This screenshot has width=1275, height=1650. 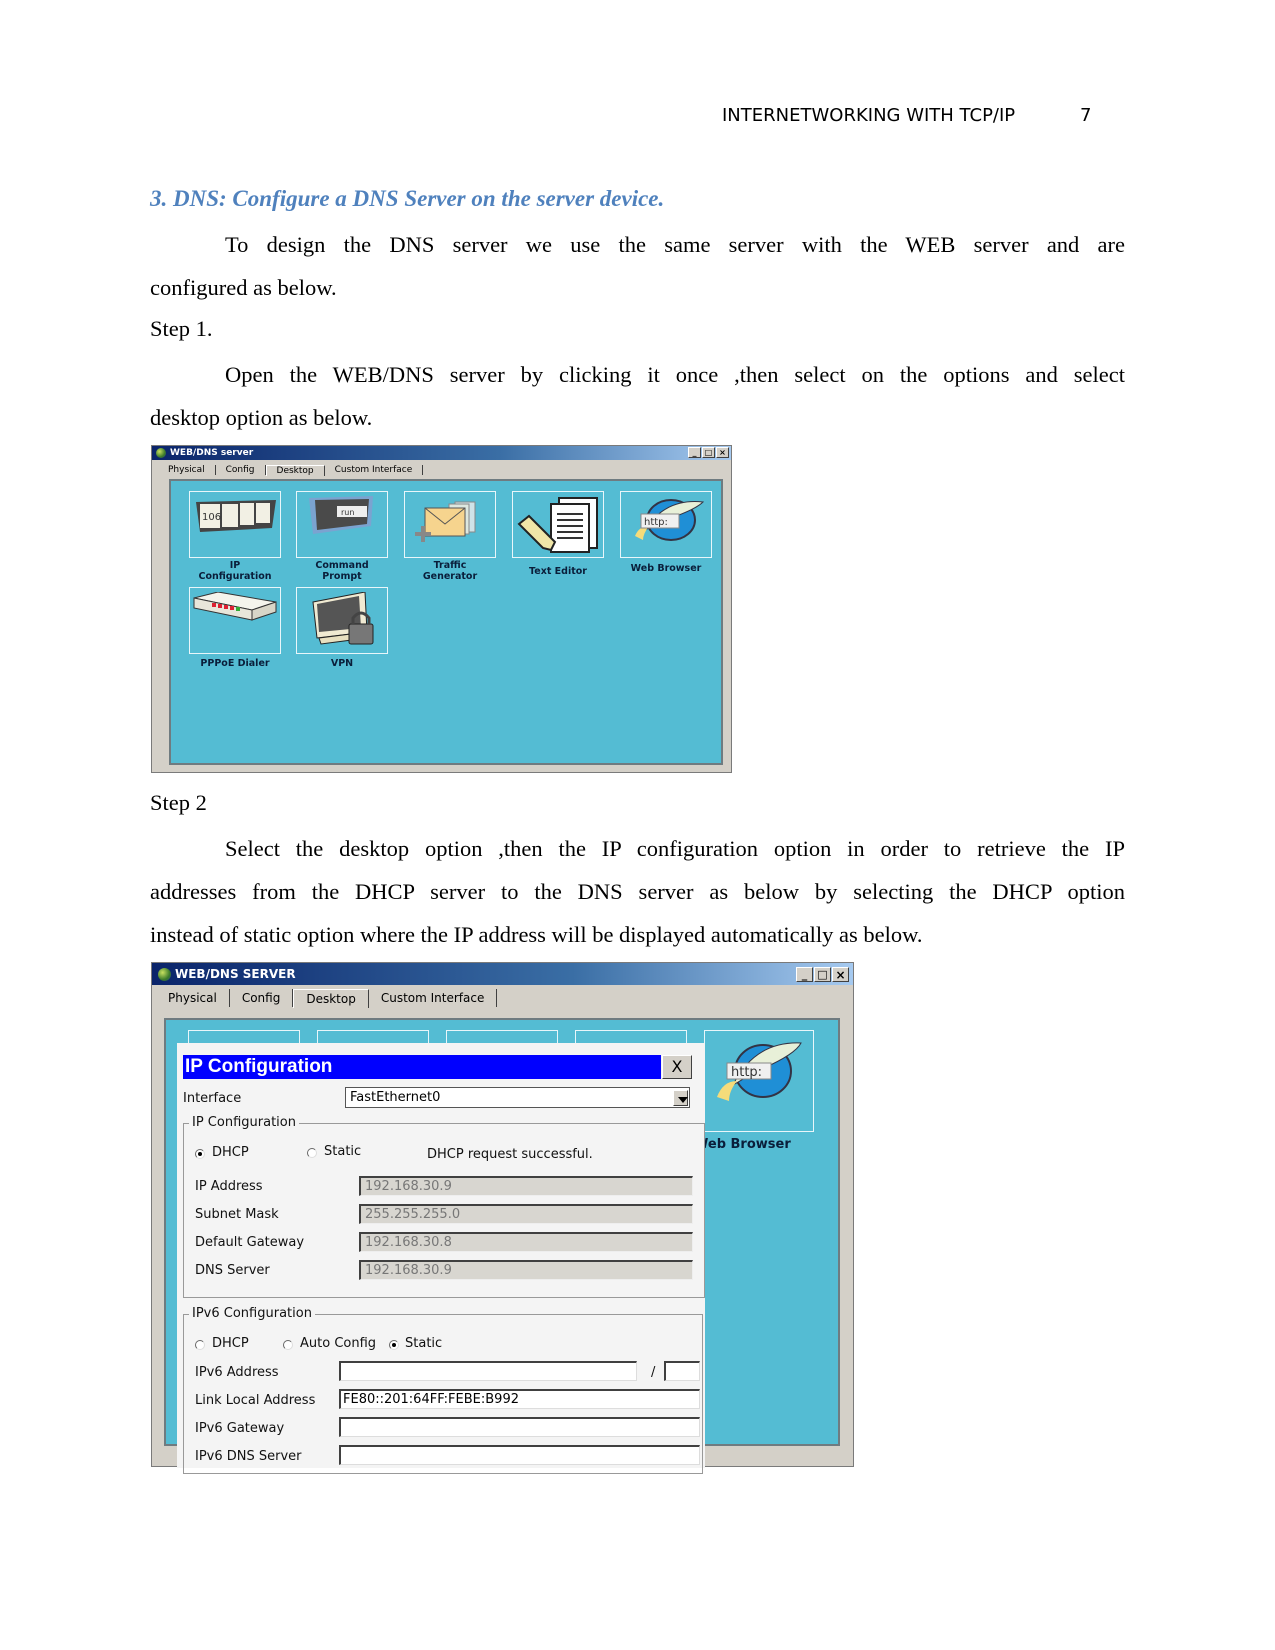 I want to click on ipv6-dns-server-label: IPv6 DNS Server, so click(x=248, y=1456).